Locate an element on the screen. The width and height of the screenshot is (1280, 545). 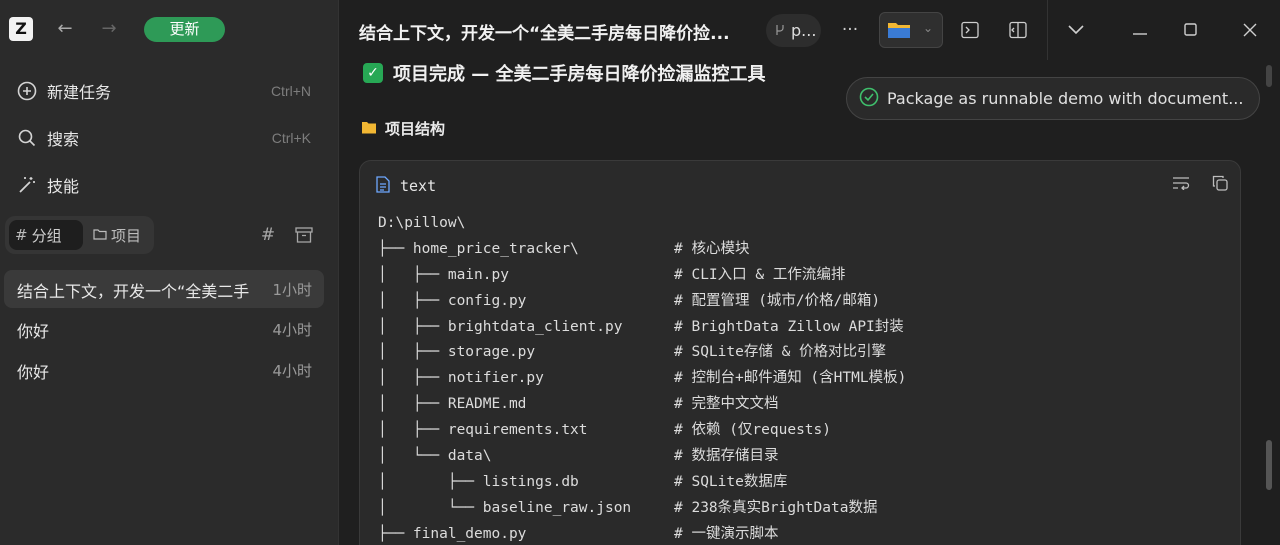
code-line: ├── final_demo.py # 一键演示脚本 is located at coordinates (578, 533).